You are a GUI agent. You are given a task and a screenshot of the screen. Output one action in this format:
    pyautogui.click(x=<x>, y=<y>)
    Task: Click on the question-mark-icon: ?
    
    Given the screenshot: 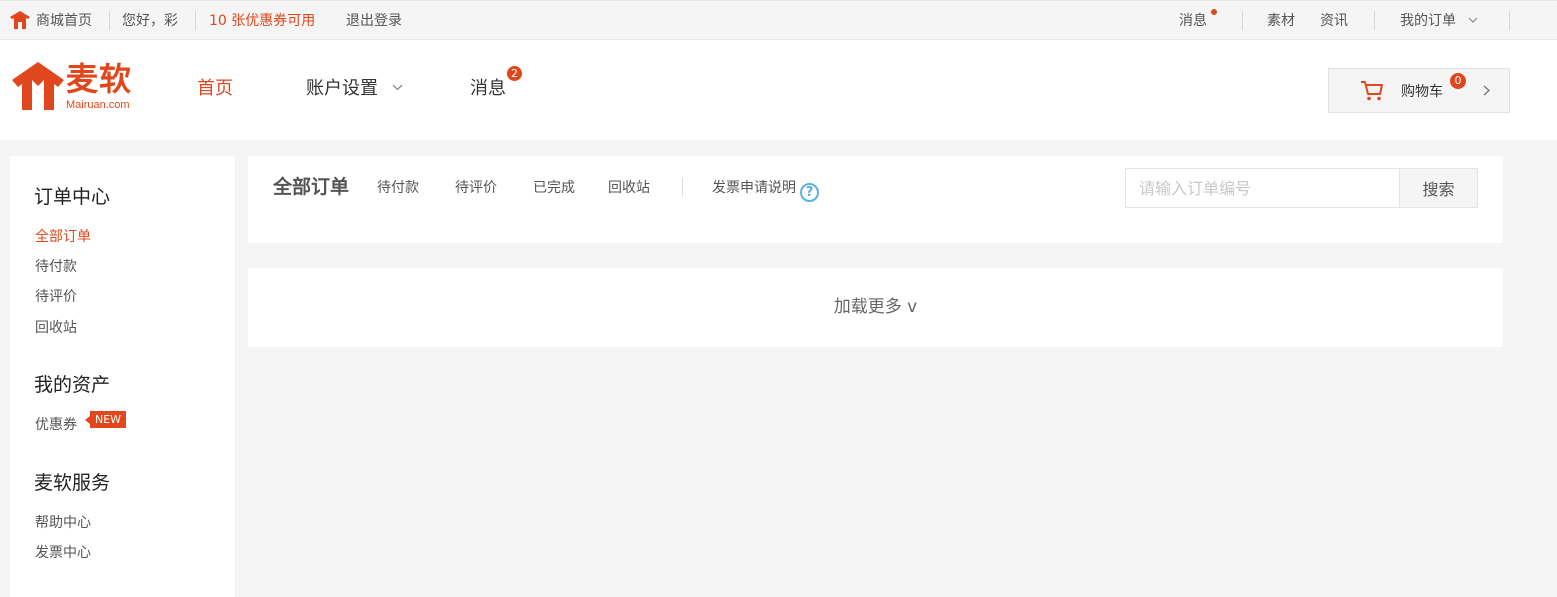 What is the action you would take?
    pyautogui.click(x=809, y=192)
    